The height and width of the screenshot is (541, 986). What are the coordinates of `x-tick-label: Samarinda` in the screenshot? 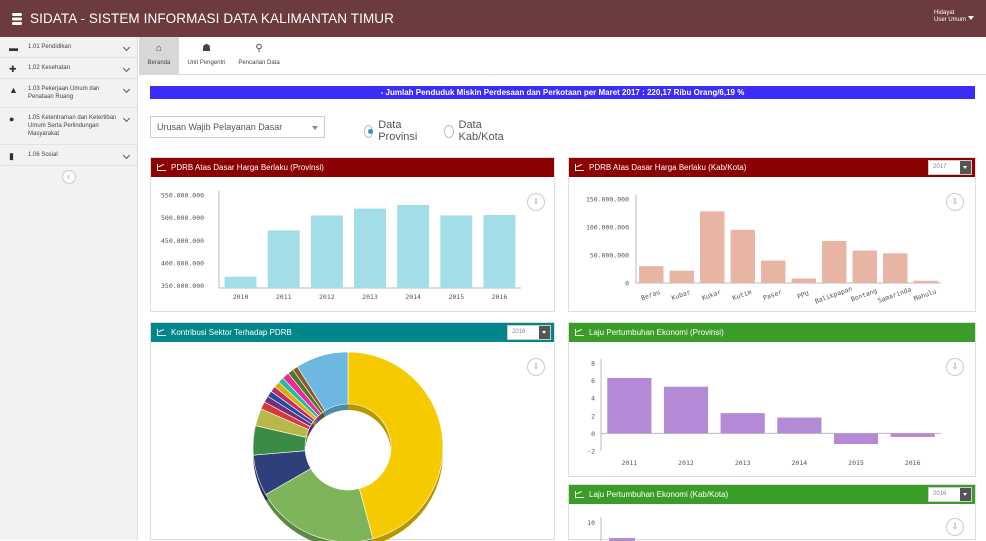 It's located at (895, 295).